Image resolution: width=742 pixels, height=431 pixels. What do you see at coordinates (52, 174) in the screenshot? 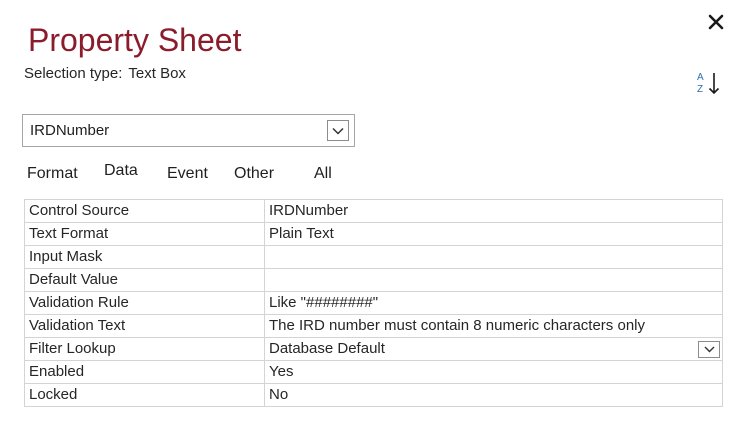
I see `tab-format: Format` at bounding box center [52, 174].